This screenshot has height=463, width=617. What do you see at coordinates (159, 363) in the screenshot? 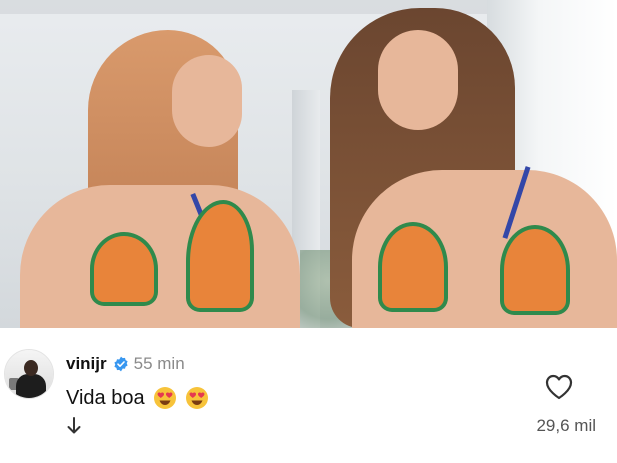
I see `post-time: 55 min` at bounding box center [159, 363].